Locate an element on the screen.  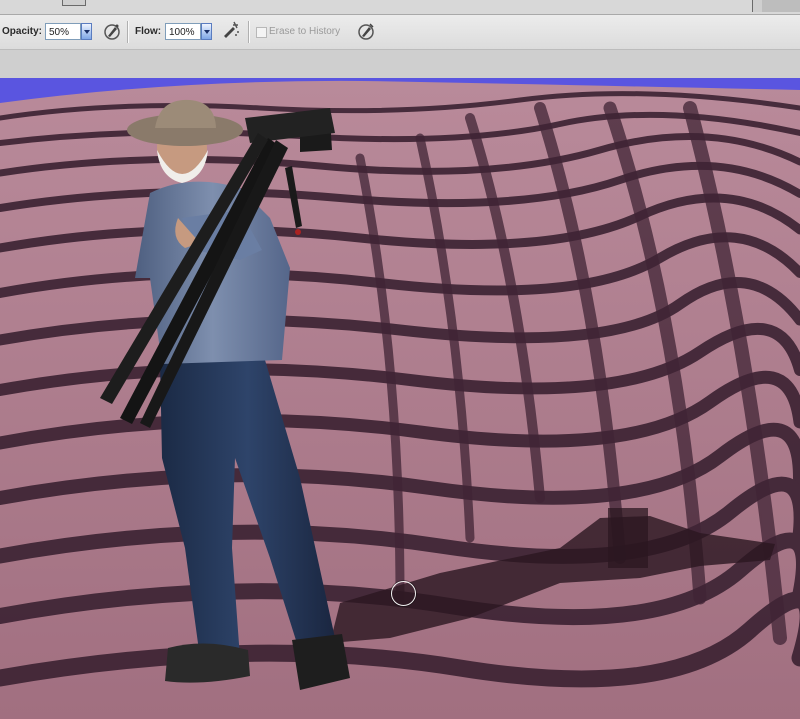
airbrush-pressure-icon is located at coordinates (112, 31).